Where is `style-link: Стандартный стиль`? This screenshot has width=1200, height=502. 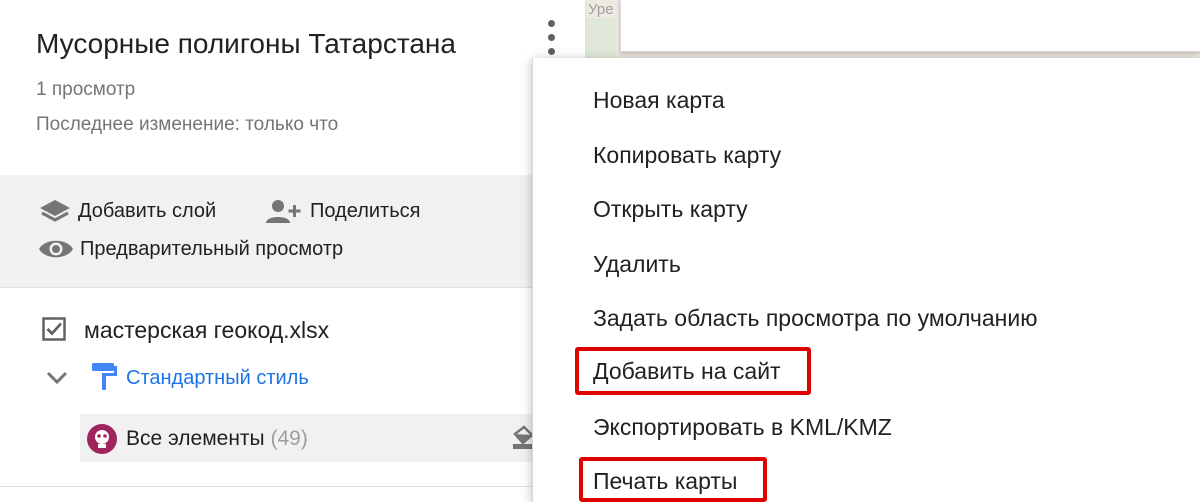
style-link: Стандартный стиль is located at coordinates (217, 378).